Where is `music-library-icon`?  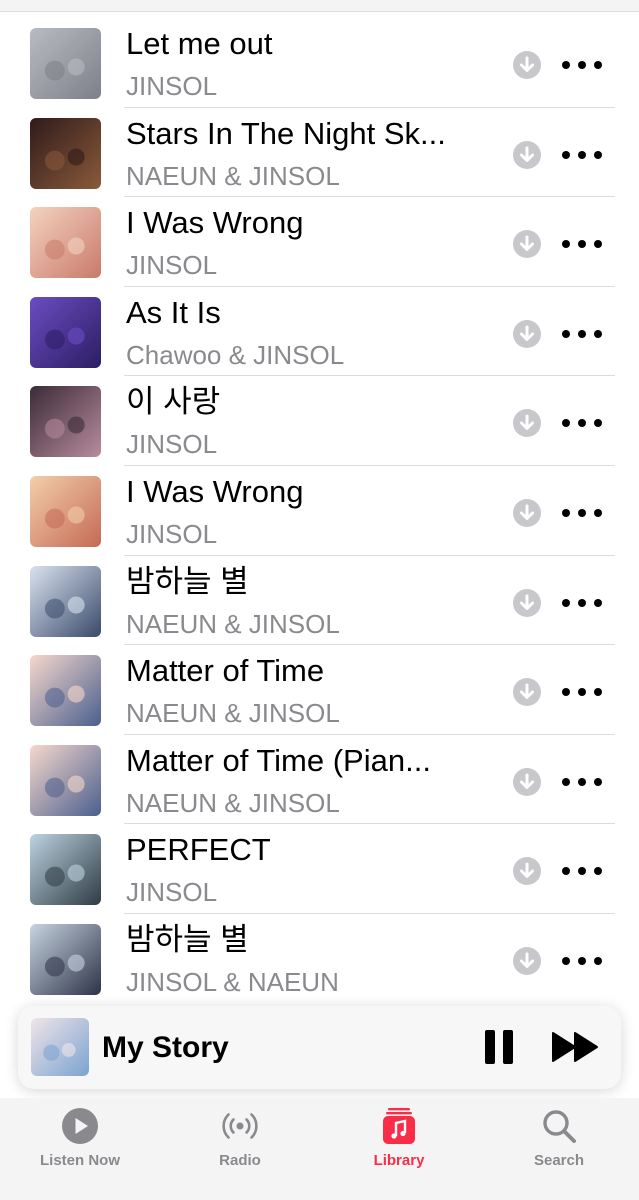
music-library-icon is located at coordinates (399, 1126).